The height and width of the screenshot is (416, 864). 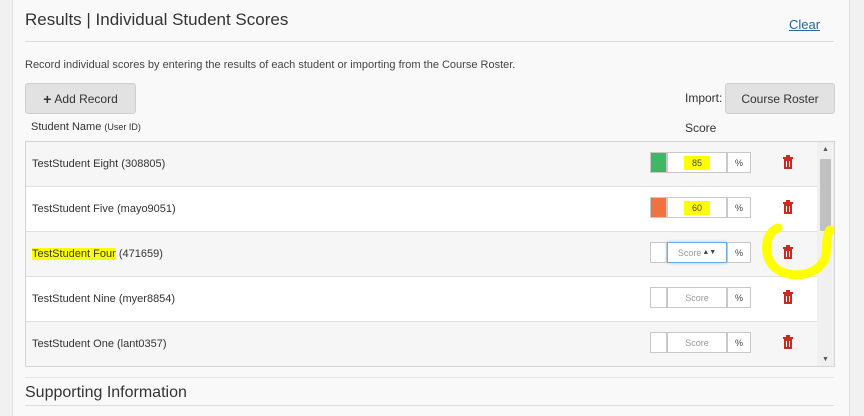 What do you see at coordinates (73, 209) in the screenshot?
I see `student-name-text: TestStudent Five` at bounding box center [73, 209].